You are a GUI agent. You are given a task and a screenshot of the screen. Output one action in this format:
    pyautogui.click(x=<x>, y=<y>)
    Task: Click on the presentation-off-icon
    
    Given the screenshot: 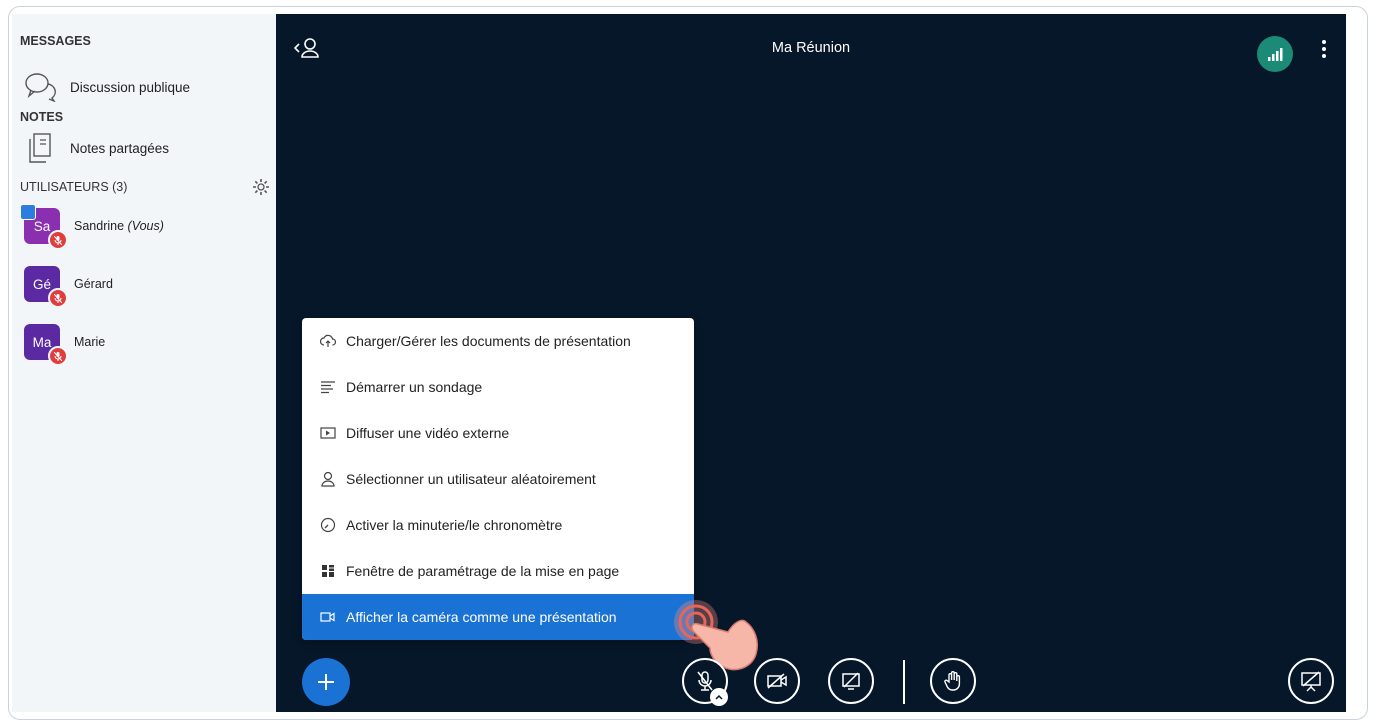 What is the action you would take?
    pyautogui.click(x=1311, y=681)
    